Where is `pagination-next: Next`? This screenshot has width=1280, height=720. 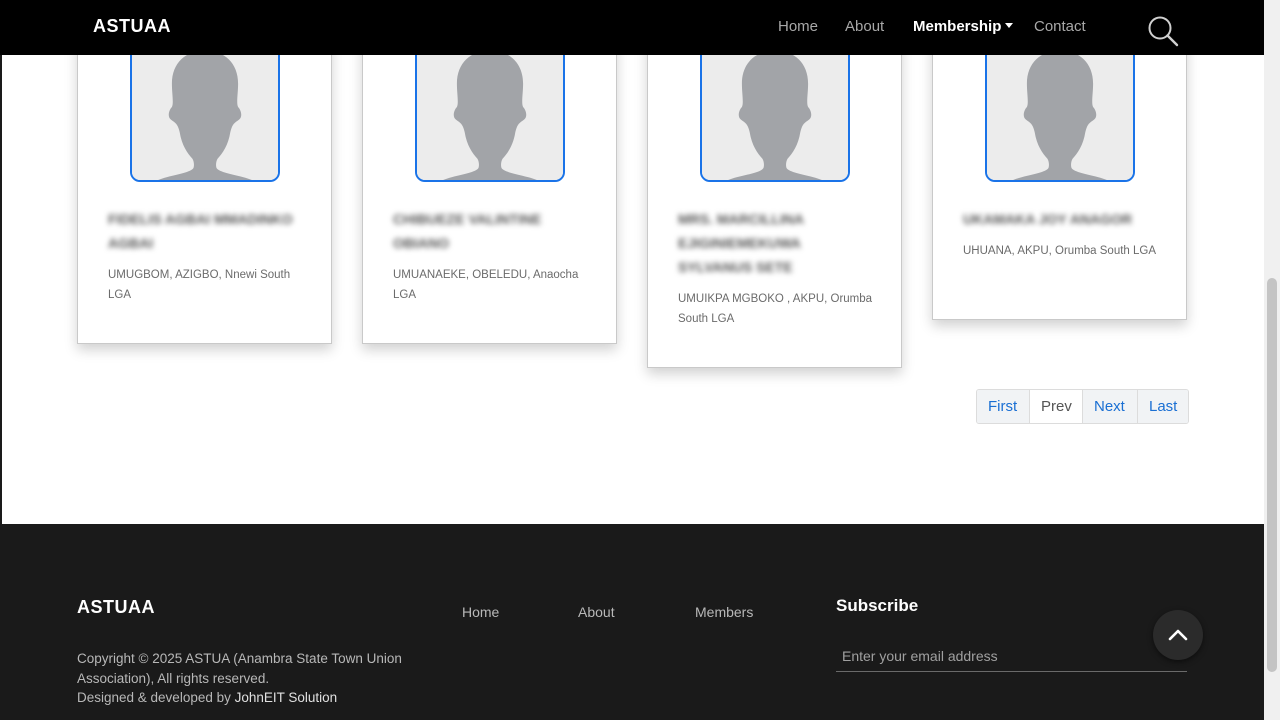
pagination-next: Next is located at coordinates (1110, 406).